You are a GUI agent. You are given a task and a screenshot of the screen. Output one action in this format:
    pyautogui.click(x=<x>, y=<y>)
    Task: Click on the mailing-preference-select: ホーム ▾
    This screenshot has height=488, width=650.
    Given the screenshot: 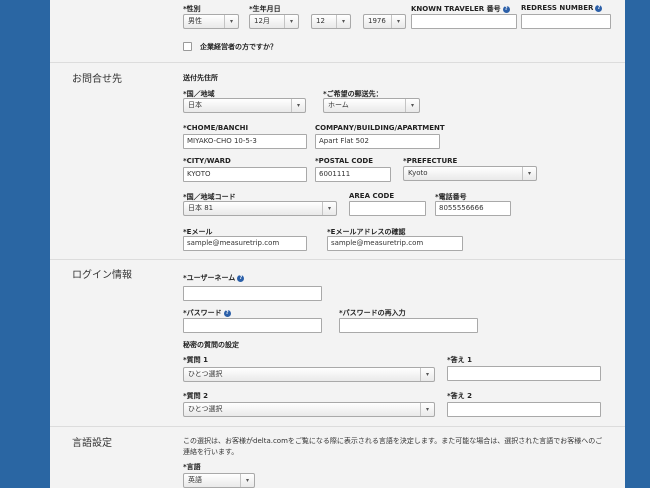 What is the action you would take?
    pyautogui.click(x=371, y=105)
    